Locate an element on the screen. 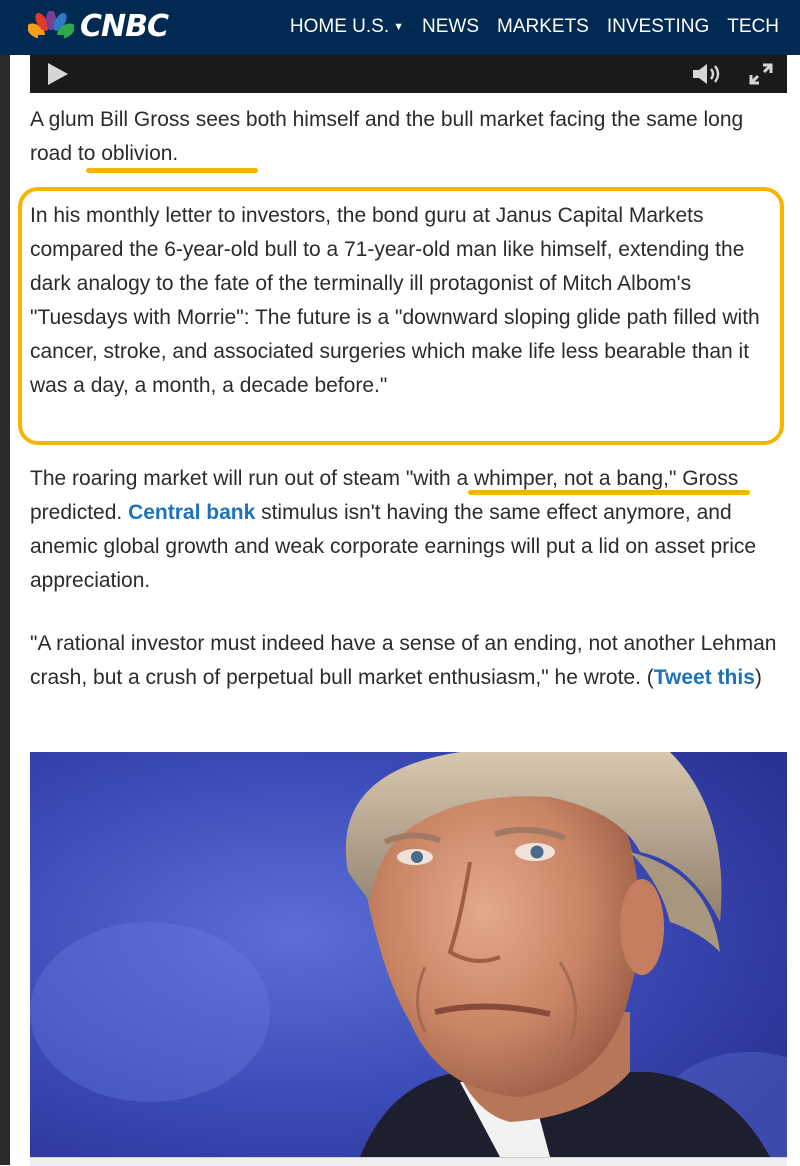  nav-investing: INVESTING is located at coordinates (658, 28).